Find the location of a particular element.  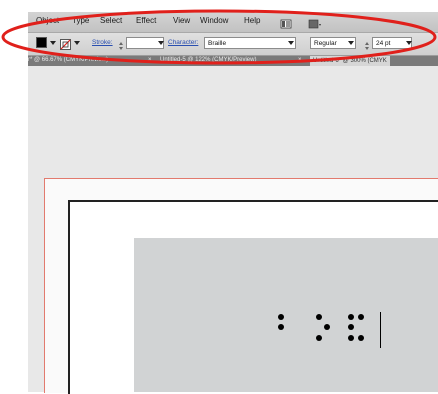

tab-document-1: r* @ 66.67% (CMYK/Preview) is located at coordinates (68, 60).